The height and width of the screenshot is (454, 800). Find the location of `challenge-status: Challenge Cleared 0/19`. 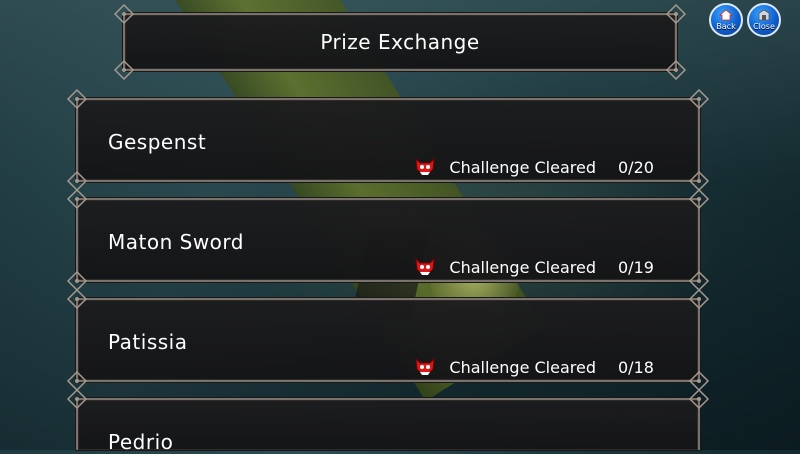

challenge-status: Challenge Cleared 0/19 is located at coordinates (535, 267).